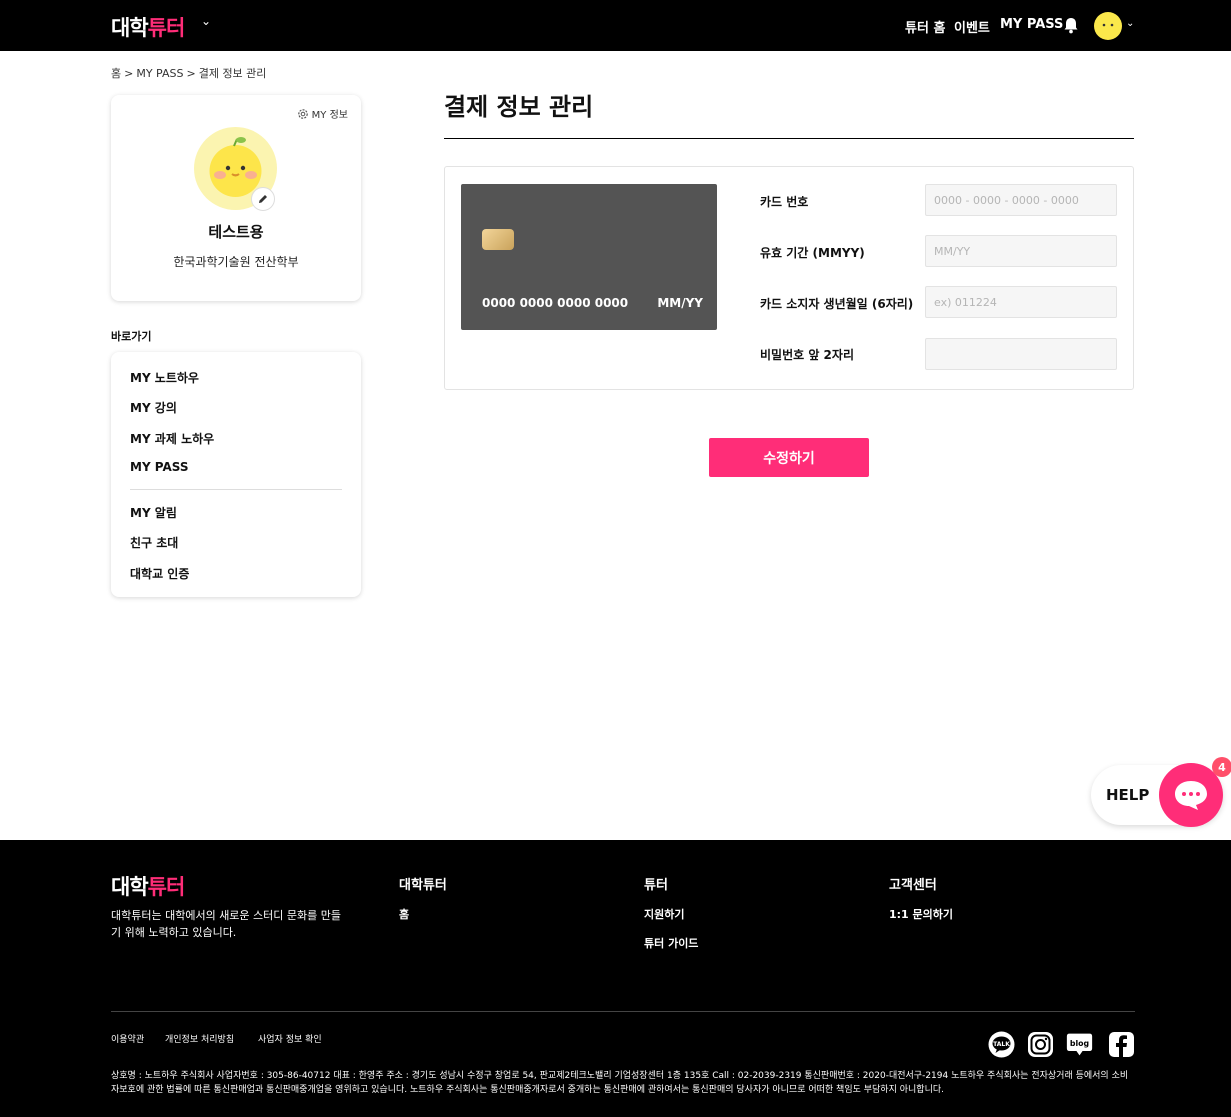 The height and width of the screenshot is (1117, 1231). I want to click on page-title: 결제 정보 관리, so click(519, 107).